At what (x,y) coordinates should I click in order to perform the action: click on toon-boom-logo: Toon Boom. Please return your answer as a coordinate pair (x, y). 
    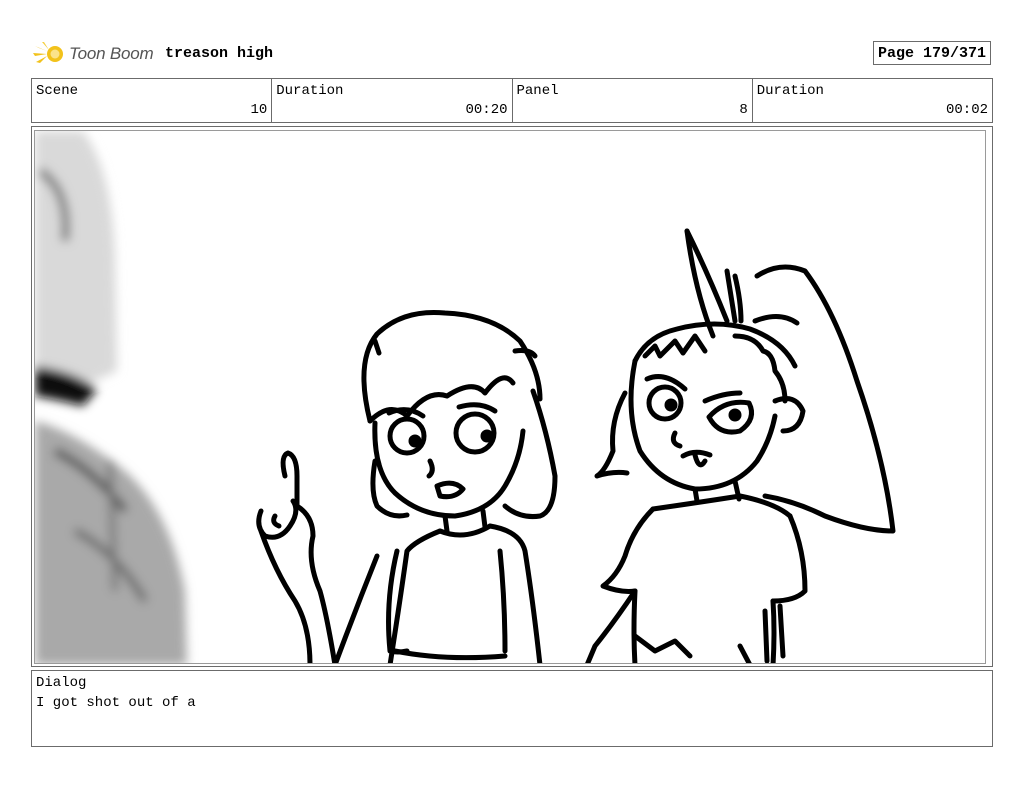
    Looking at the image, I should click on (93, 54).